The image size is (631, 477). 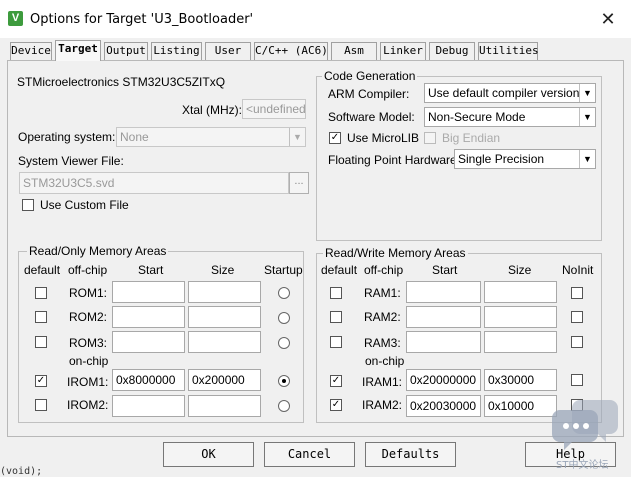 I want to click on ram2-default-checkbox, so click(x=336, y=317).